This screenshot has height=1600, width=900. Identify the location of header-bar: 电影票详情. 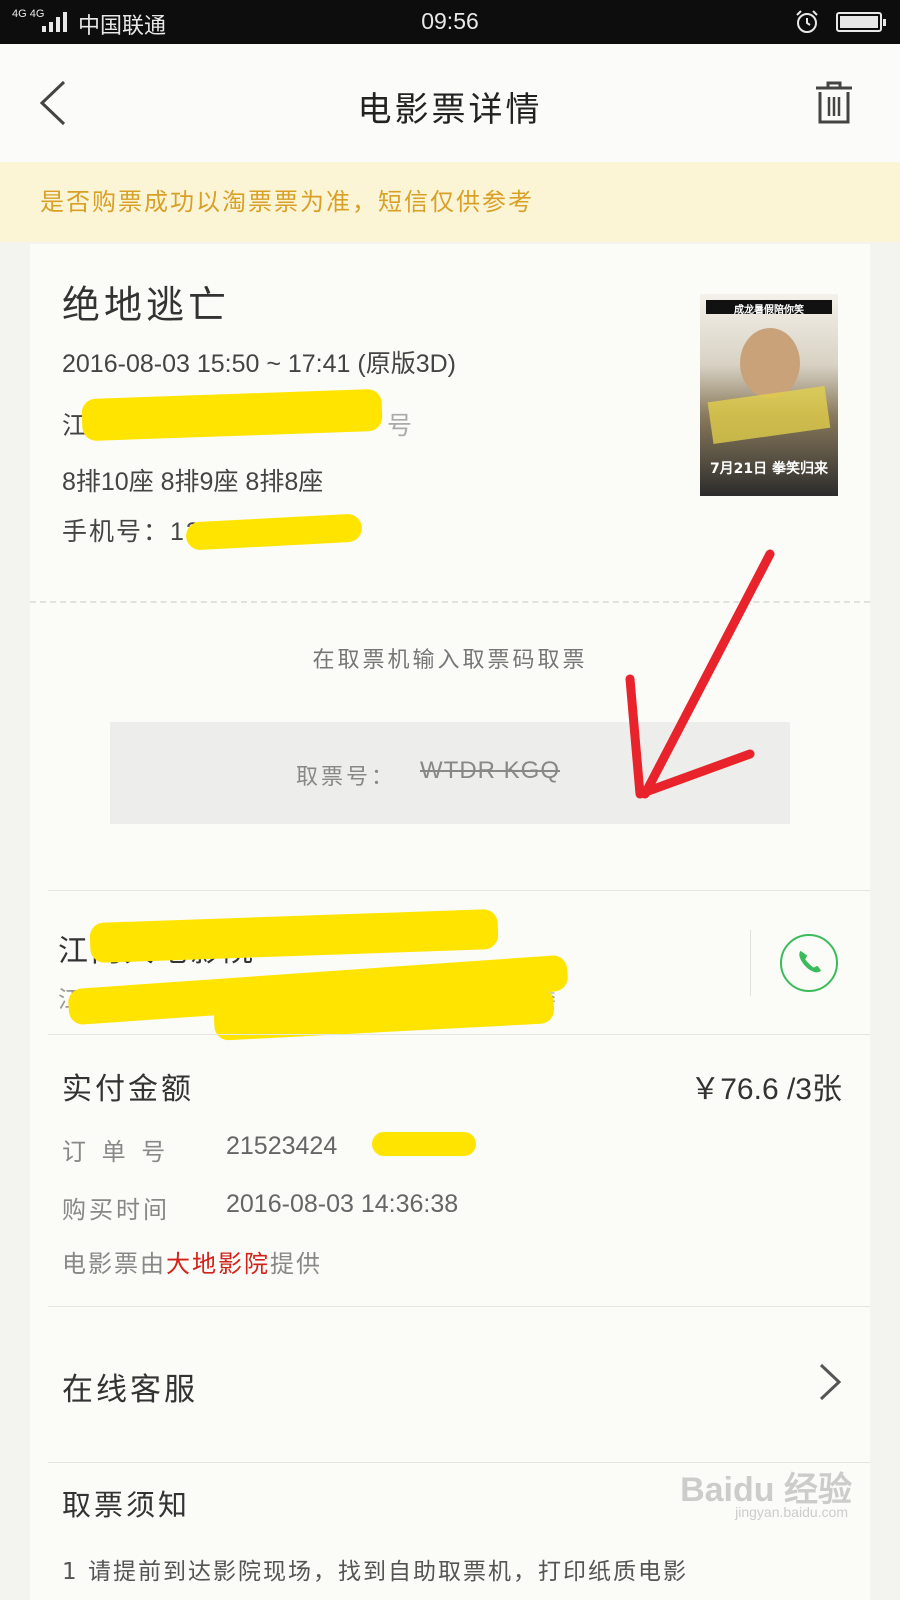
(450, 103).